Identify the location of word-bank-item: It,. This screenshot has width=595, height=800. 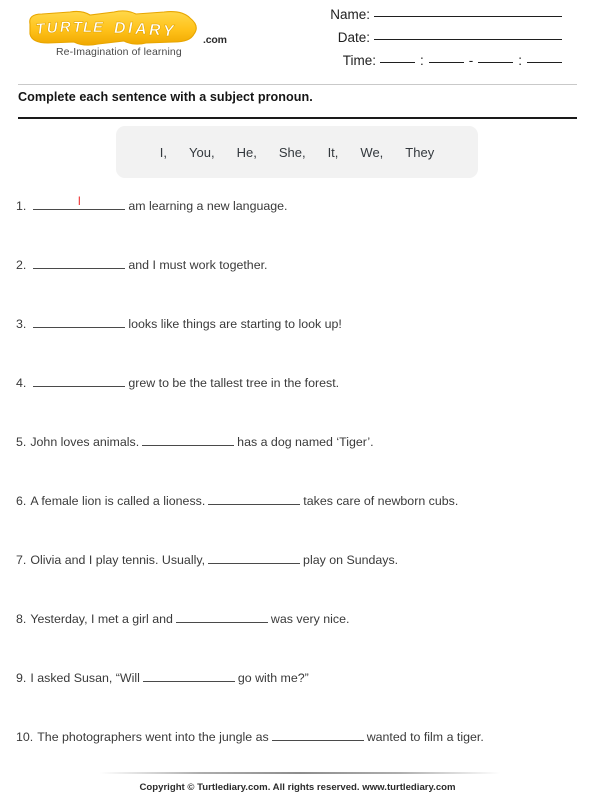
(333, 152).